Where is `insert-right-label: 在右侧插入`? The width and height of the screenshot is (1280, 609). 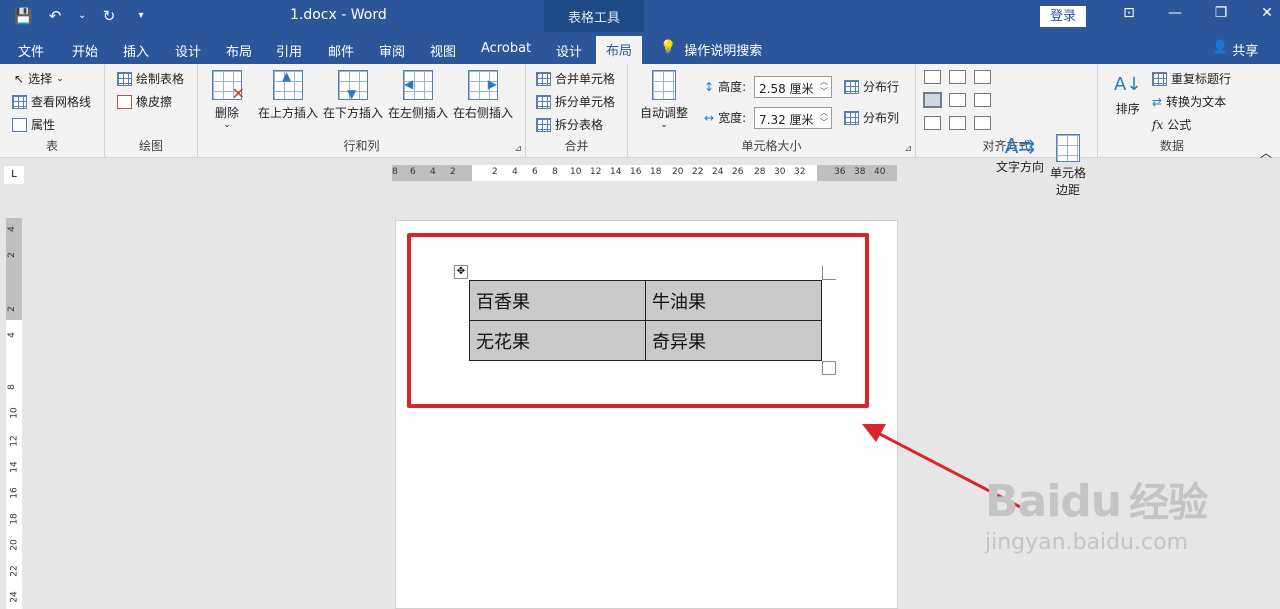
insert-right-label: 在右侧插入 is located at coordinates (483, 113).